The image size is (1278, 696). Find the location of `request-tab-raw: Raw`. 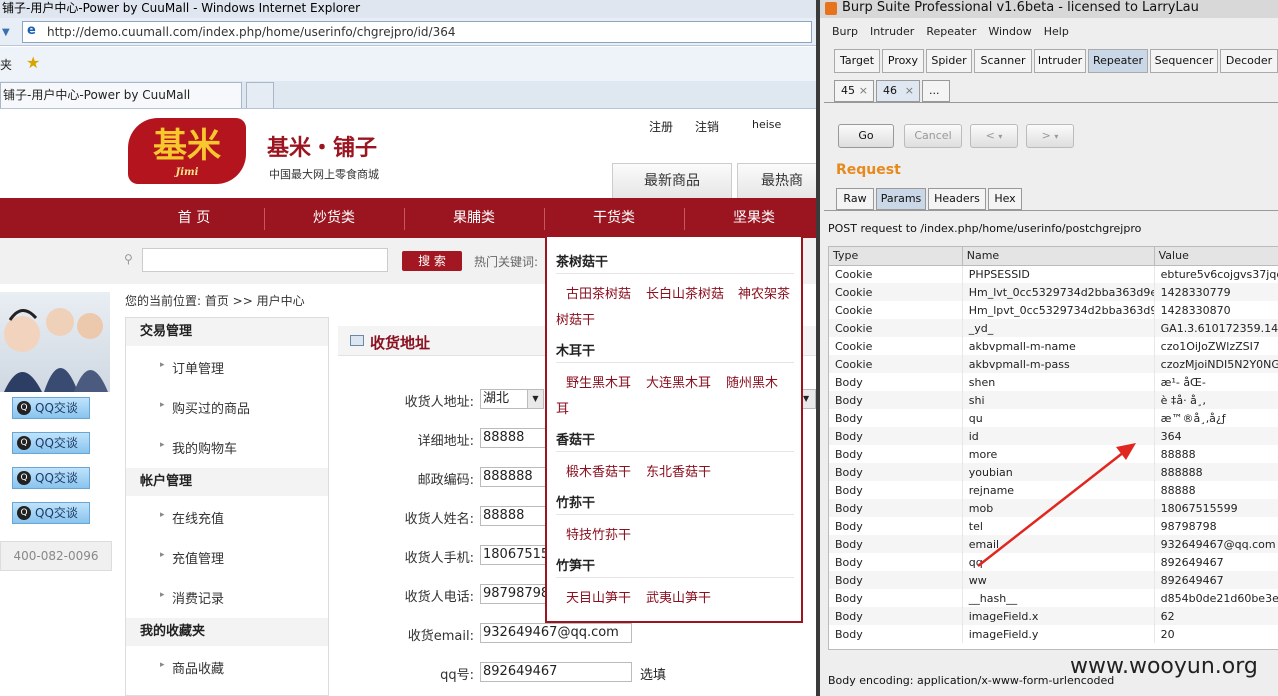

request-tab-raw: Raw is located at coordinates (855, 199).